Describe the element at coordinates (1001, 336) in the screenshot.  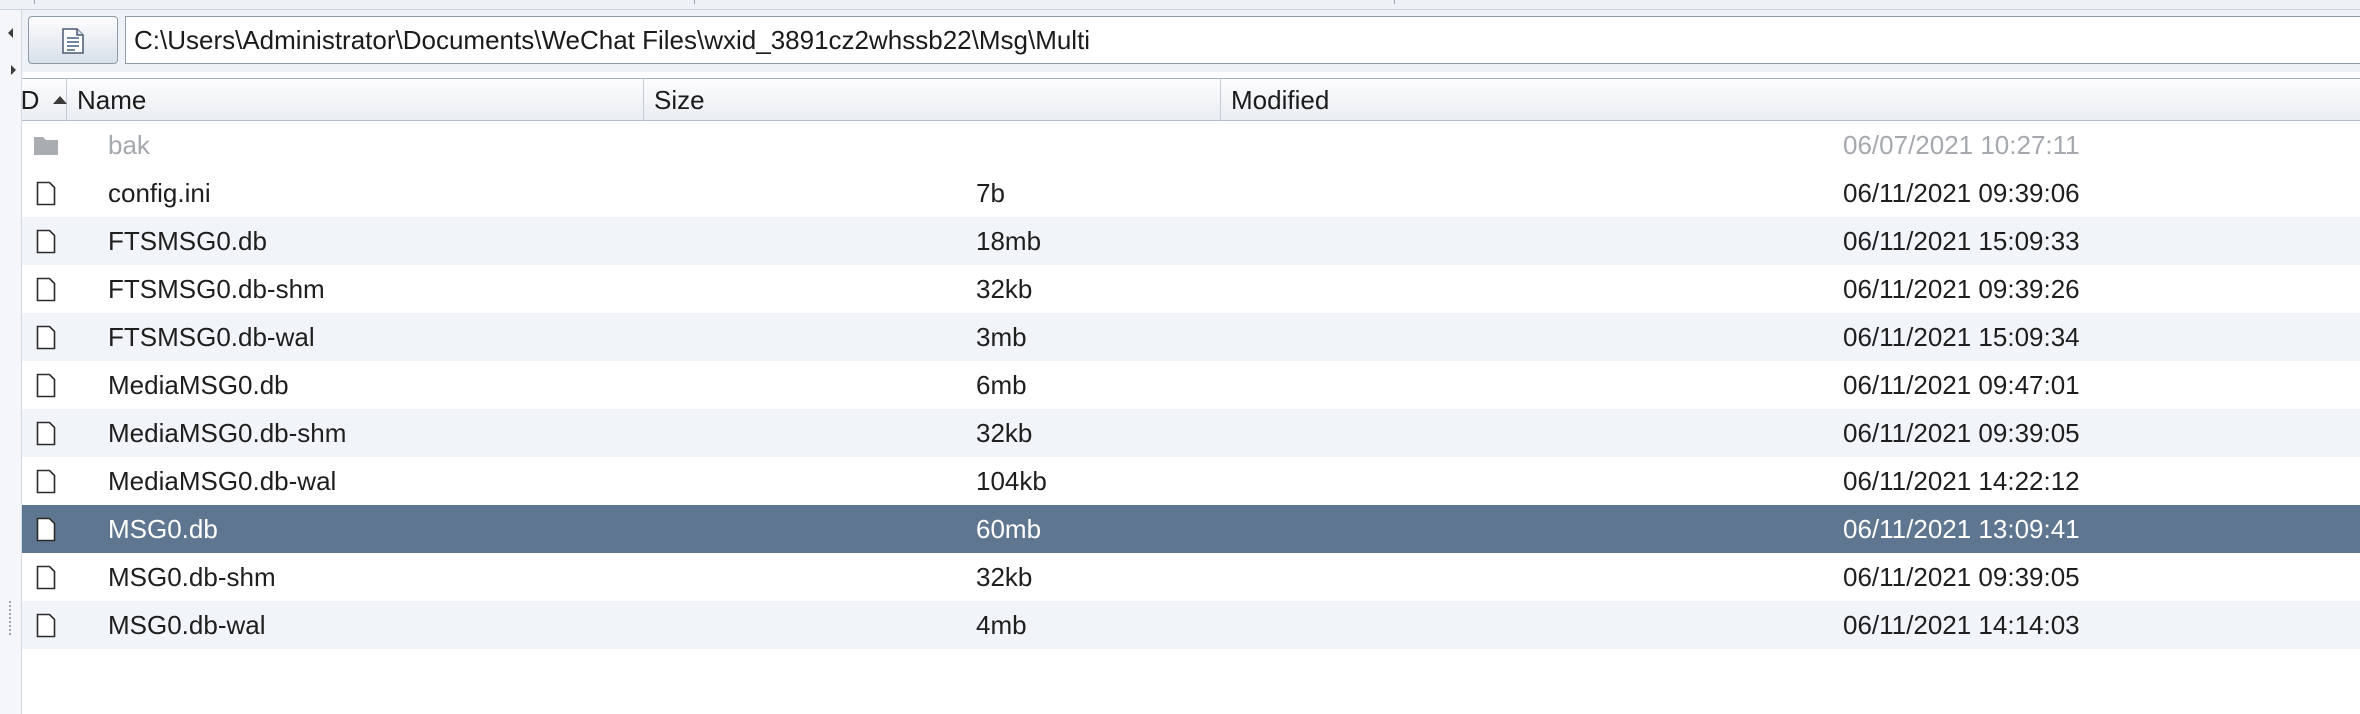
I see `file-size: 3mb` at that location.